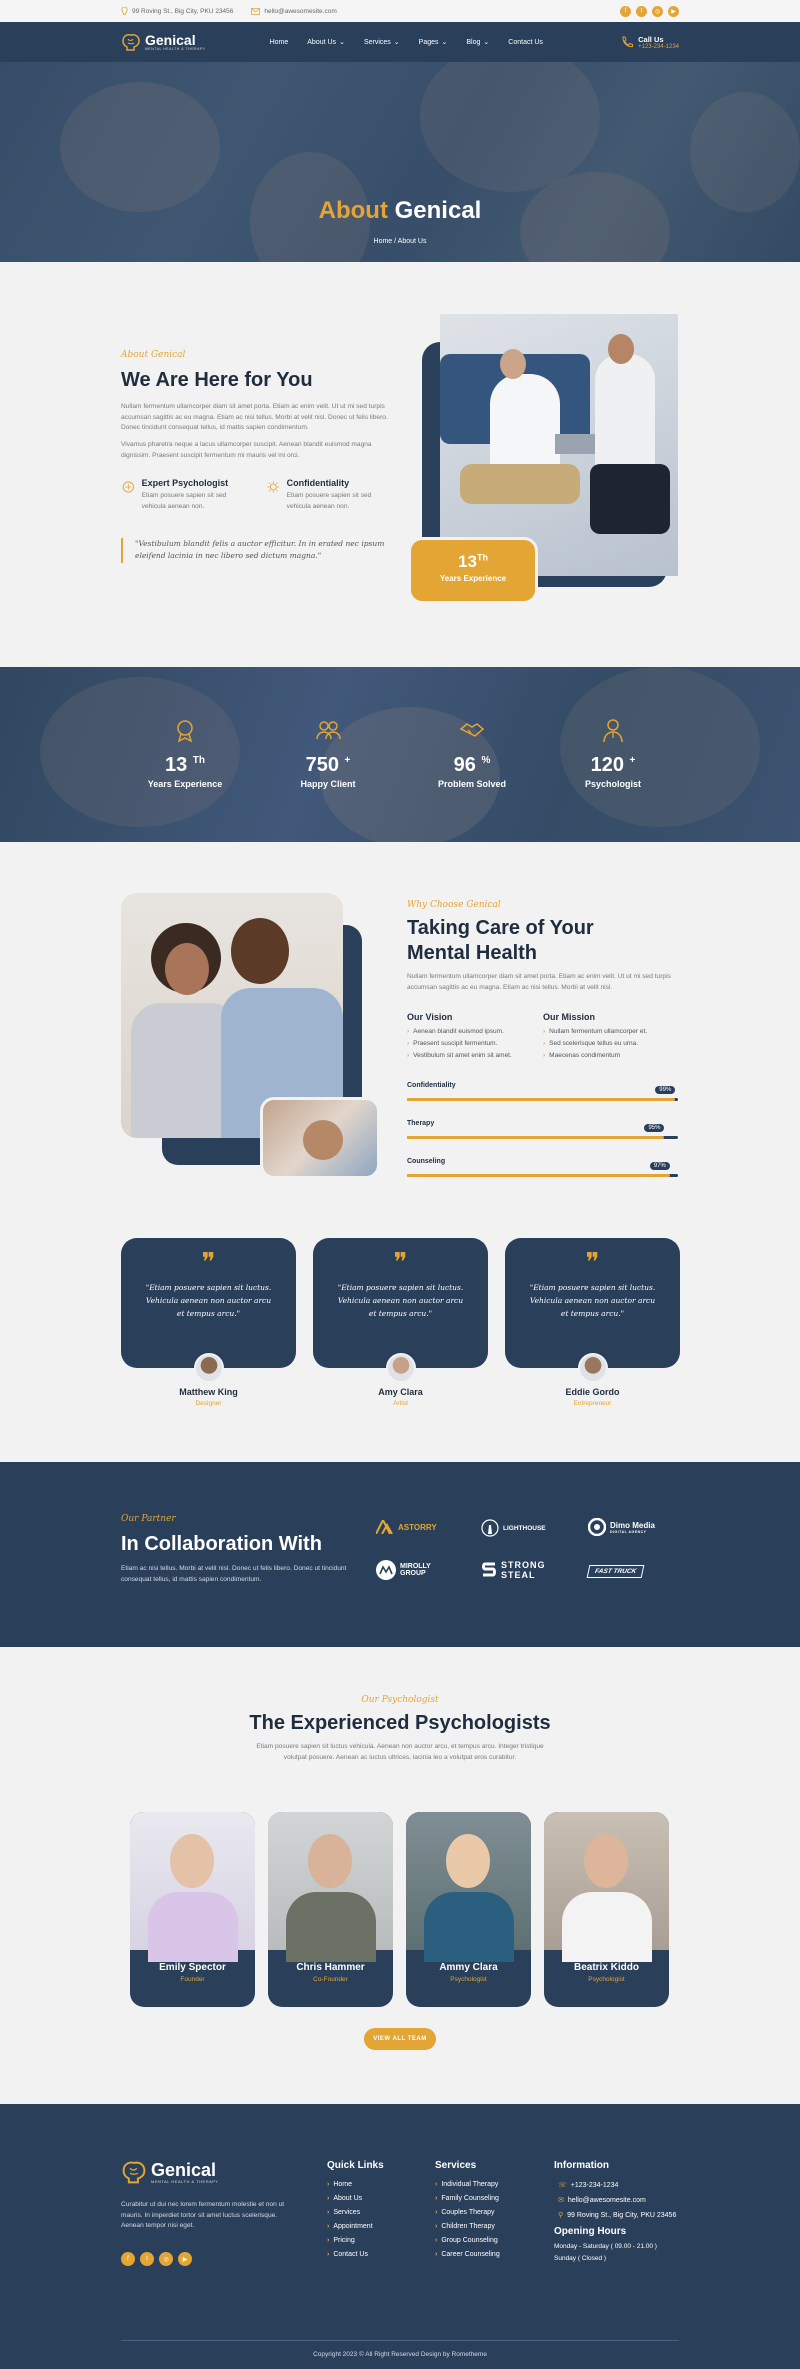  I want to click on topbar-email: hello@awesomesite.com, so click(294, 11).